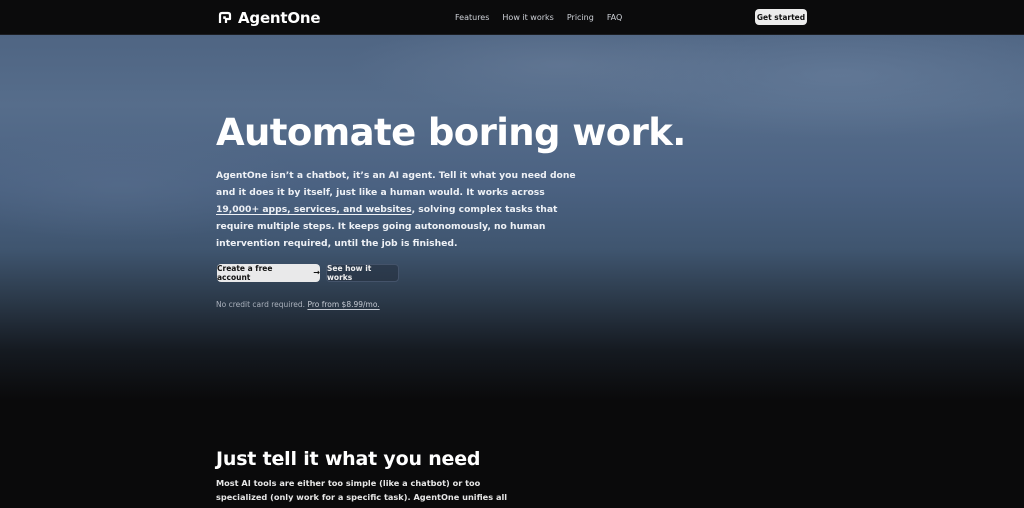  Describe the element at coordinates (279, 18) in the screenshot. I see `brand-name: AgentOne` at that location.